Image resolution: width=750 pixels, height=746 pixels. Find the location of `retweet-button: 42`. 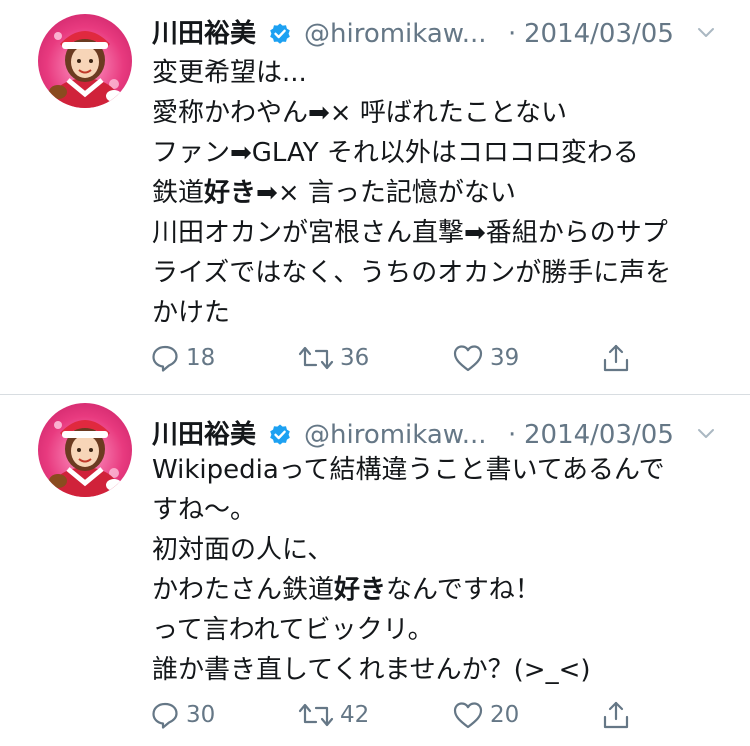

retweet-button: 42 is located at coordinates (333, 715).